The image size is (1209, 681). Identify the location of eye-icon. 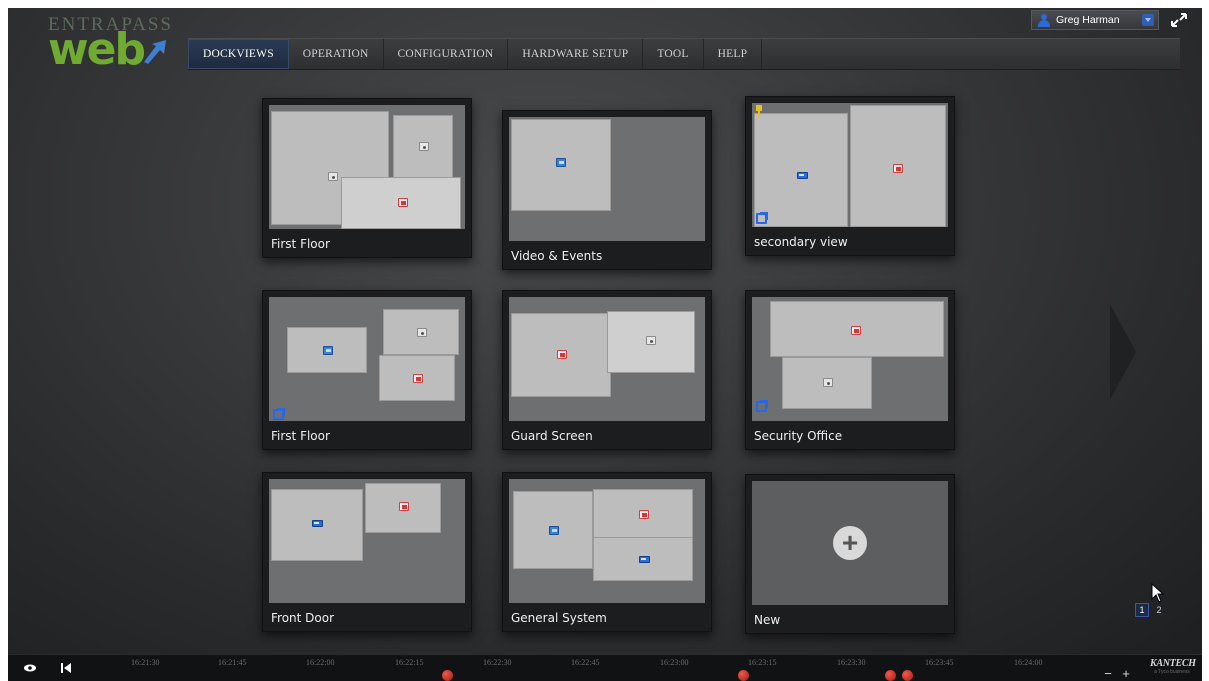
(30, 668).